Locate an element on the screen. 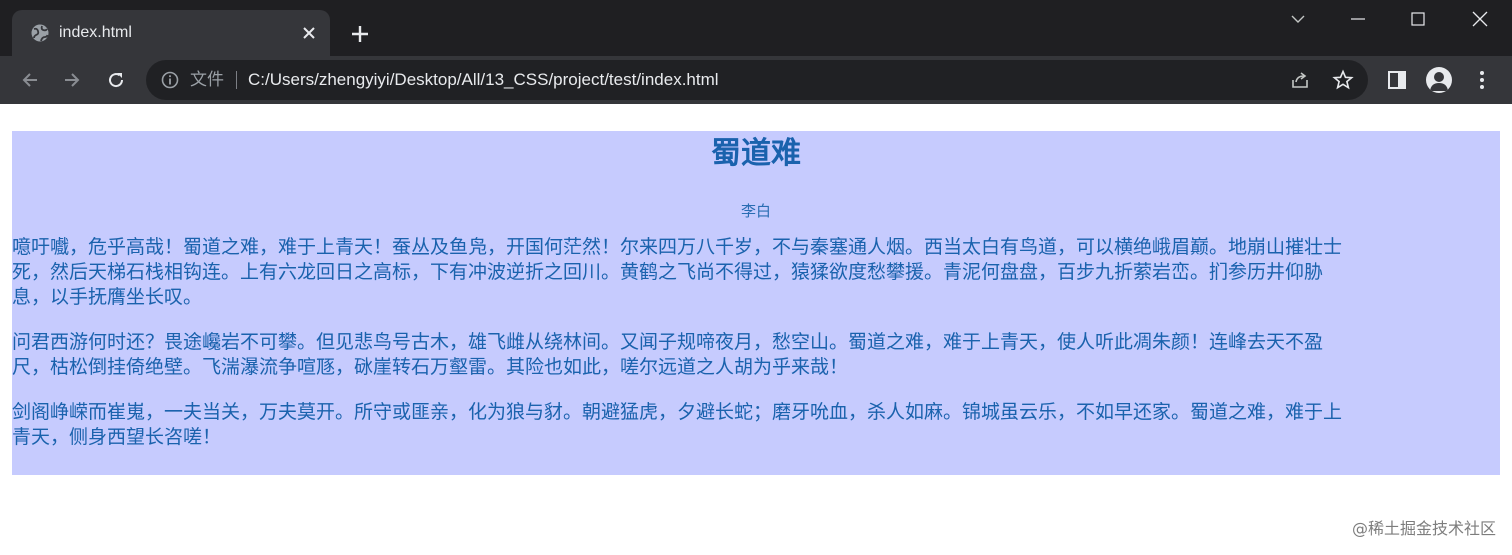  poem-line: 息，以手抚膺坐长叹。 is located at coordinates (107, 297).